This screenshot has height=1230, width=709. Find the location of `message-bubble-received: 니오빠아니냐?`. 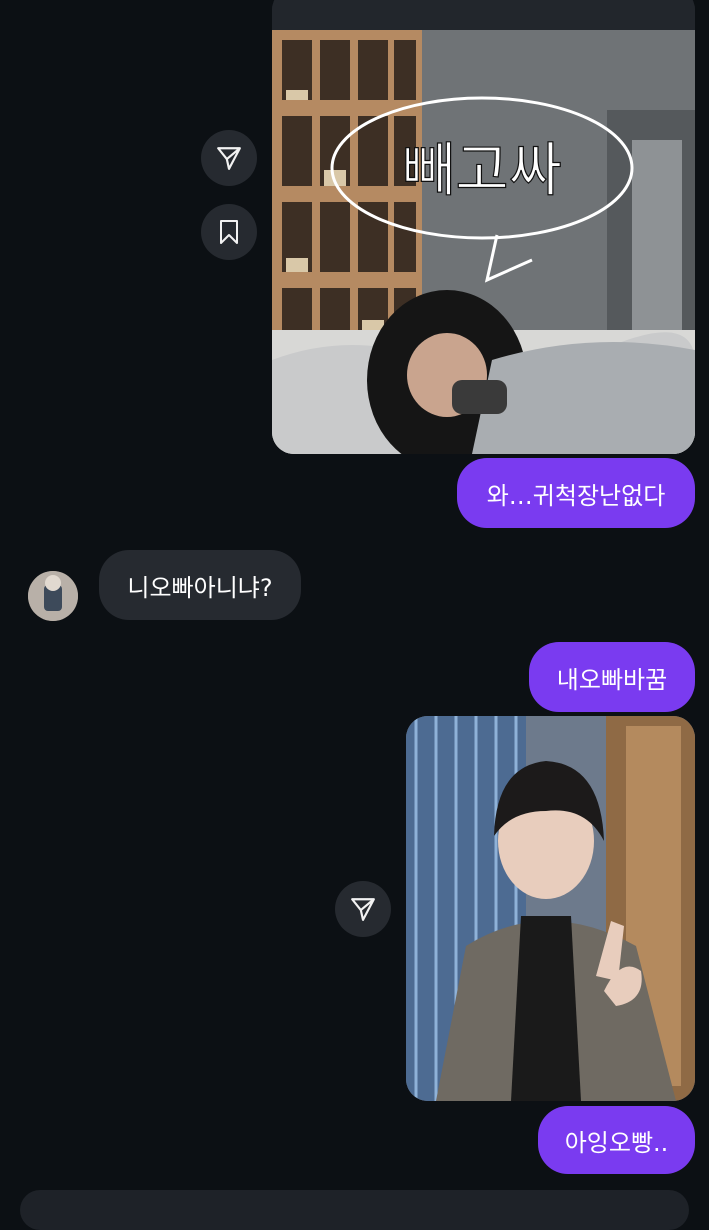

message-bubble-received: 니오빠아니냐? is located at coordinates (200, 585).